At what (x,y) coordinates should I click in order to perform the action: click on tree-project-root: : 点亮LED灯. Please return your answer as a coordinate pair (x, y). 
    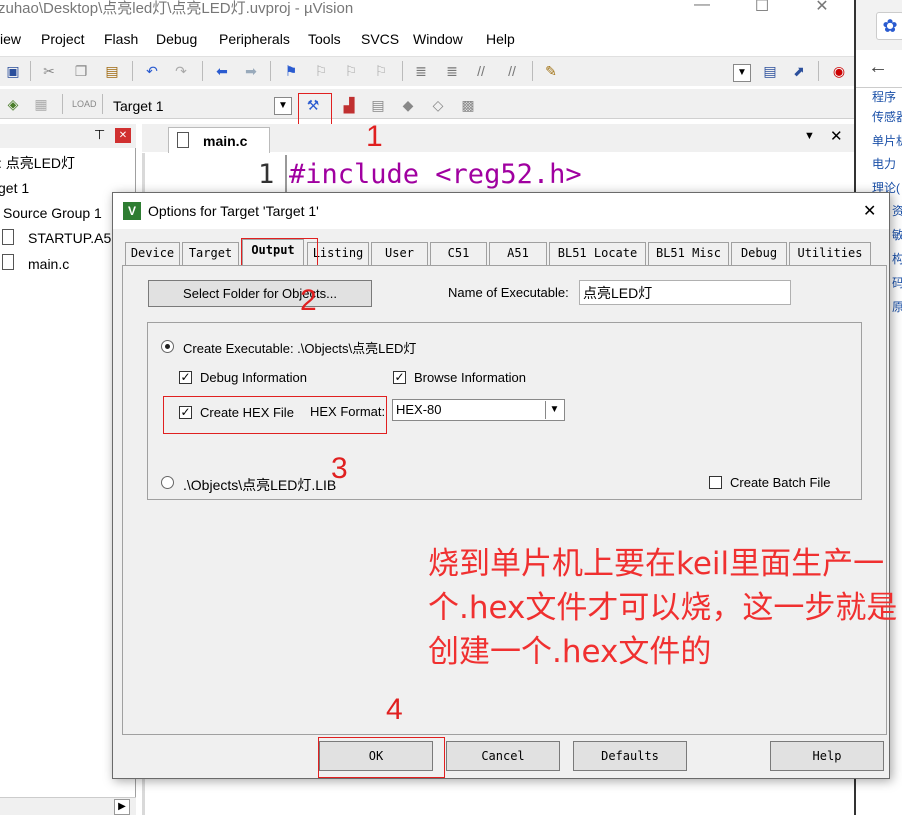
    Looking at the image, I should click on (37, 163).